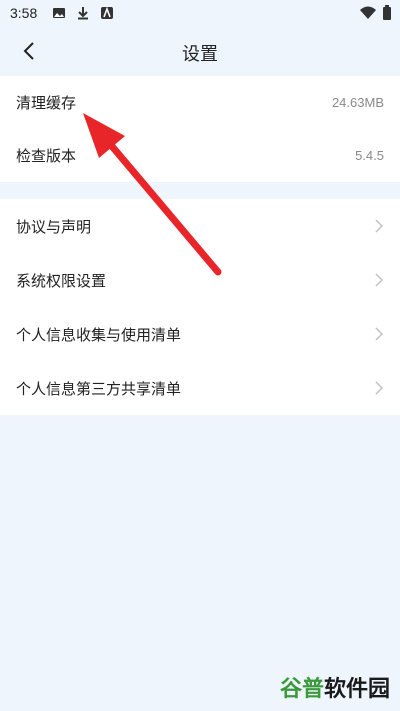 The height and width of the screenshot is (711, 400). I want to click on wifi-icon, so click(368, 15).